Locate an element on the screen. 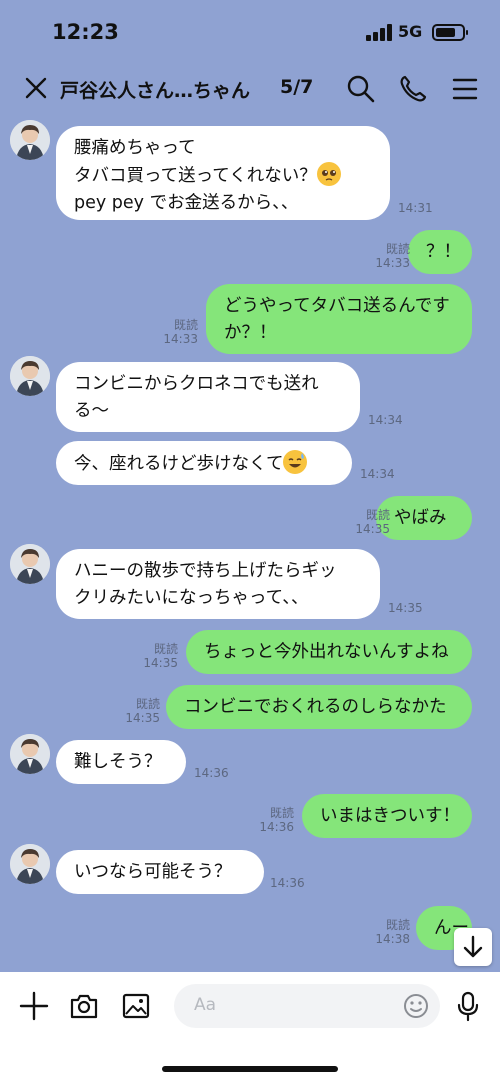  message-line: る〜 is located at coordinates (91, 411).